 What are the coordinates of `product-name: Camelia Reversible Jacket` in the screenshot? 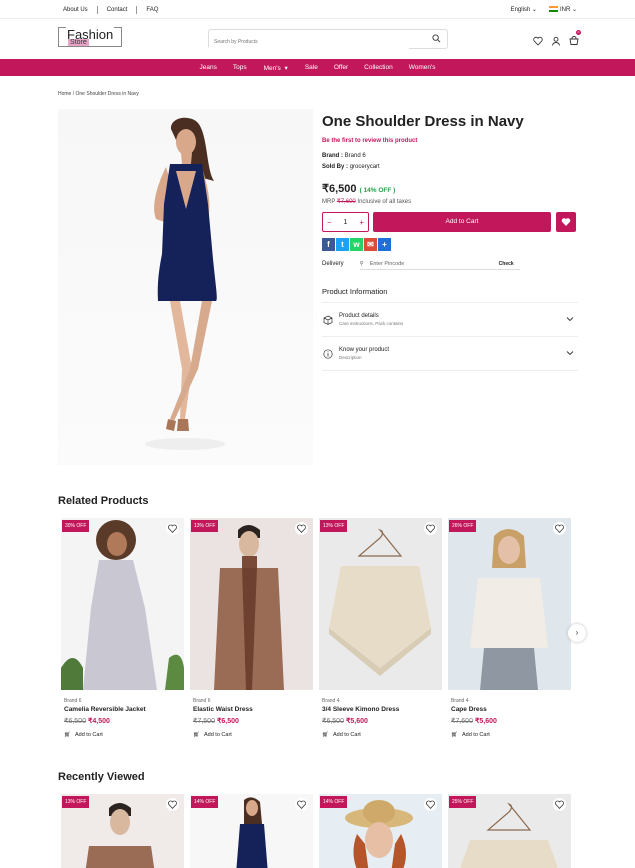 It's located at (122, 709).